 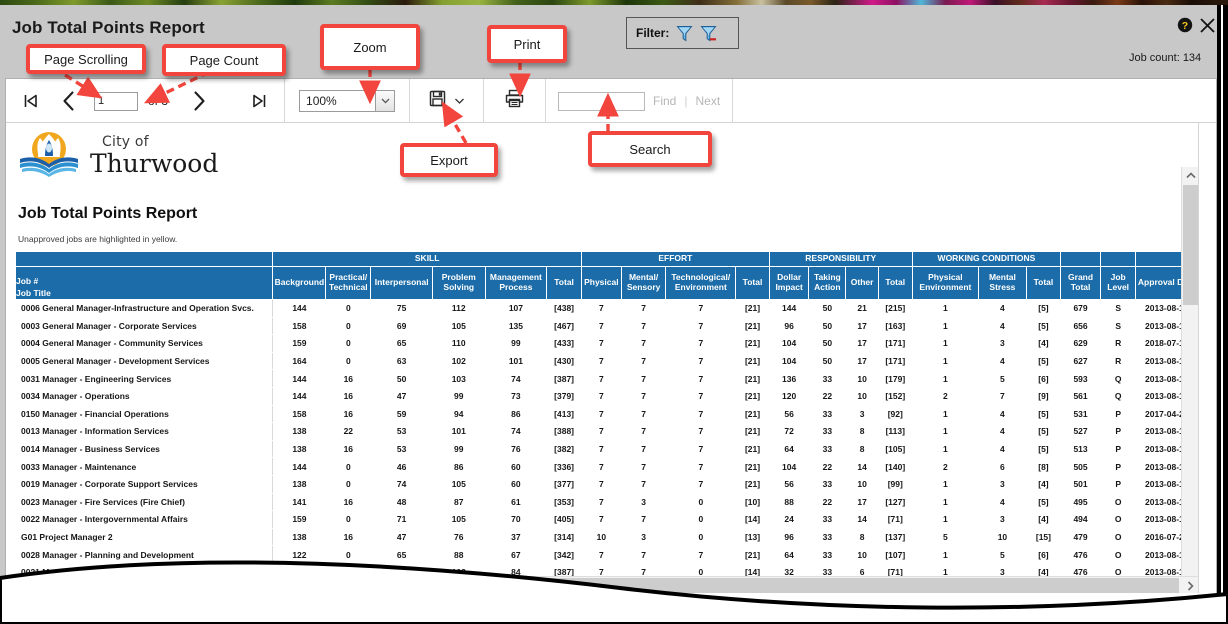 I want to click on zoom-select: 100%, so click(x=347, y=101).